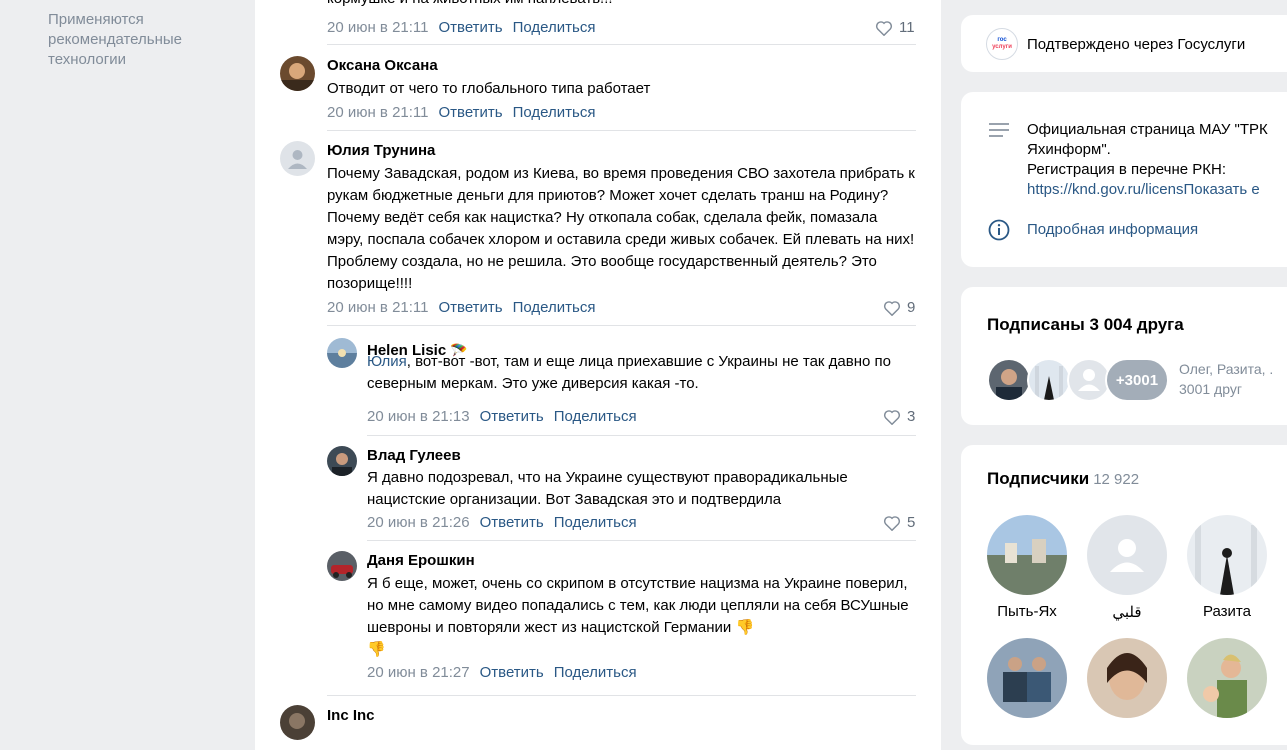 The width and height of the screenshot is (1287, 750). I want to click on gosuslugi-text: Подтверждено через Госуслуги, so click(1136, 44).